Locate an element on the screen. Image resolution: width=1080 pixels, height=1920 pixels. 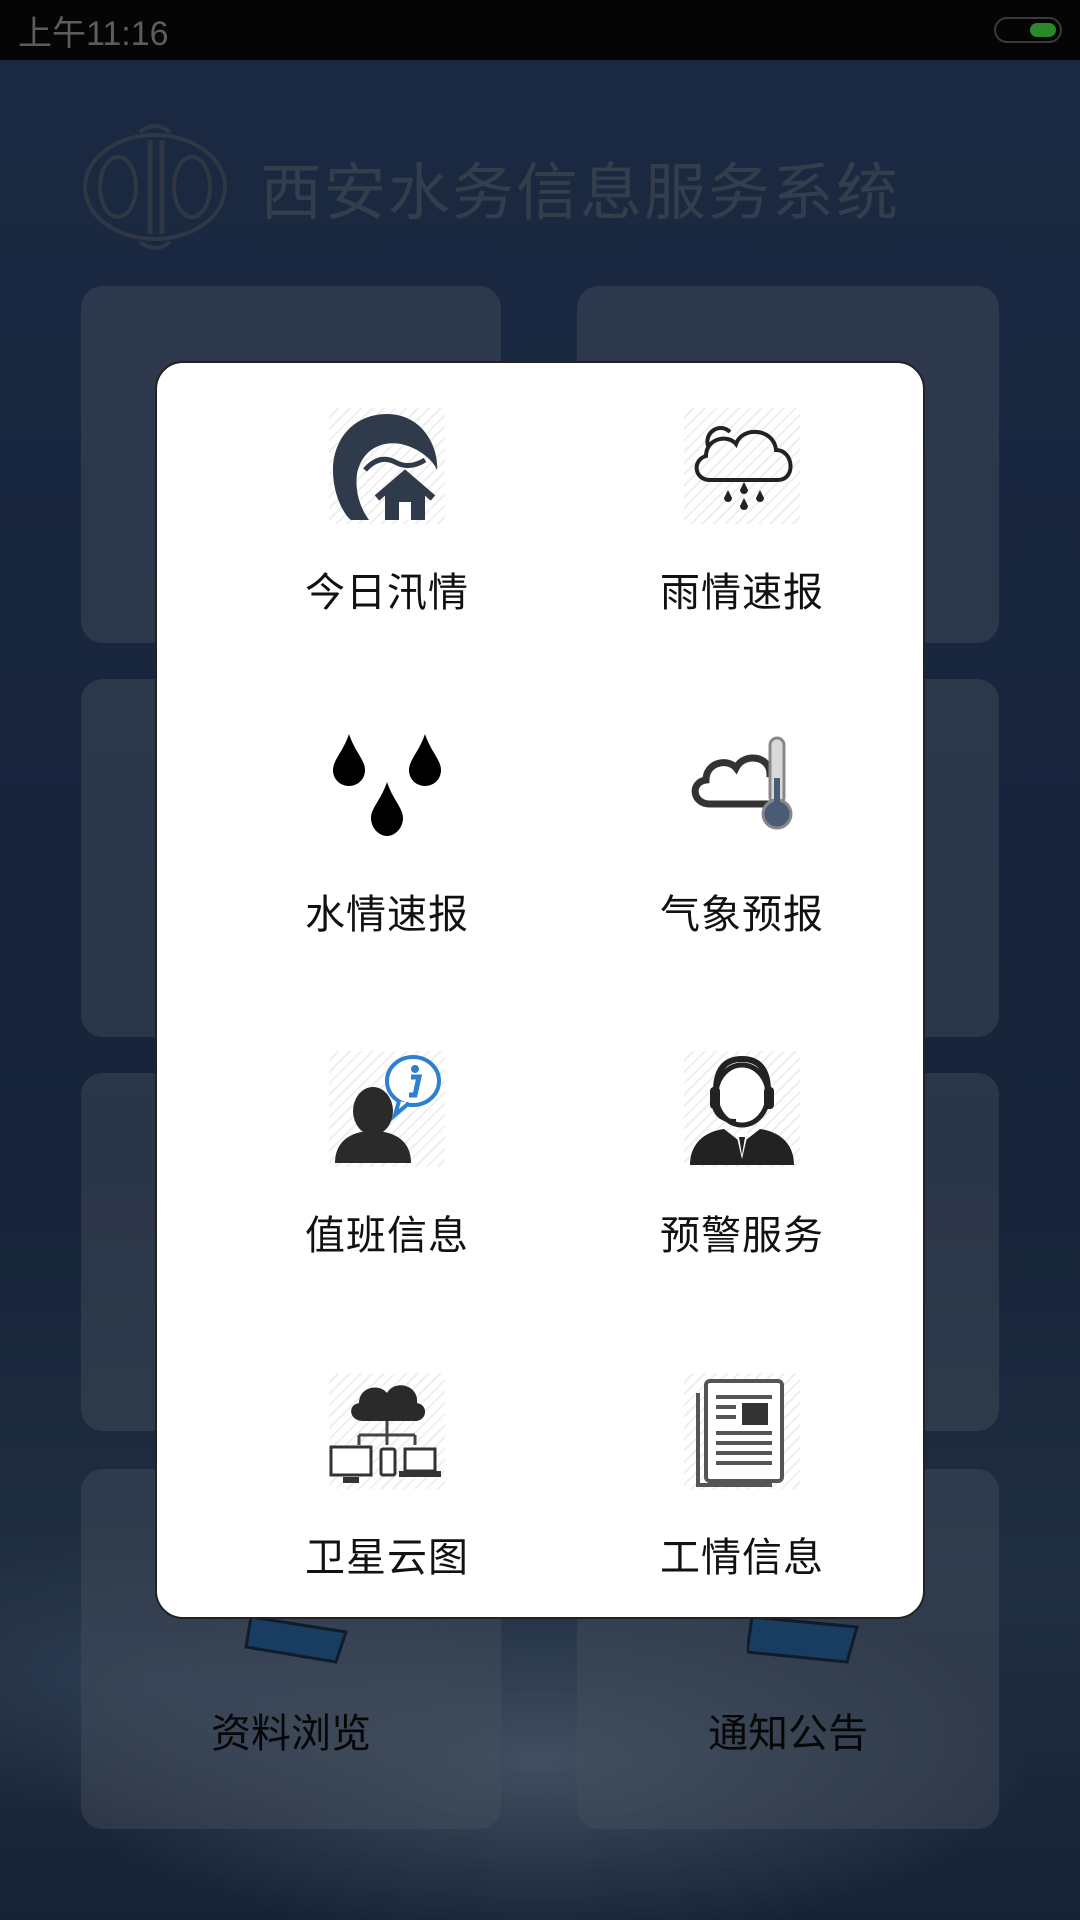
menu-item-label: 预警服务 is located at coordinates (742, 1236).